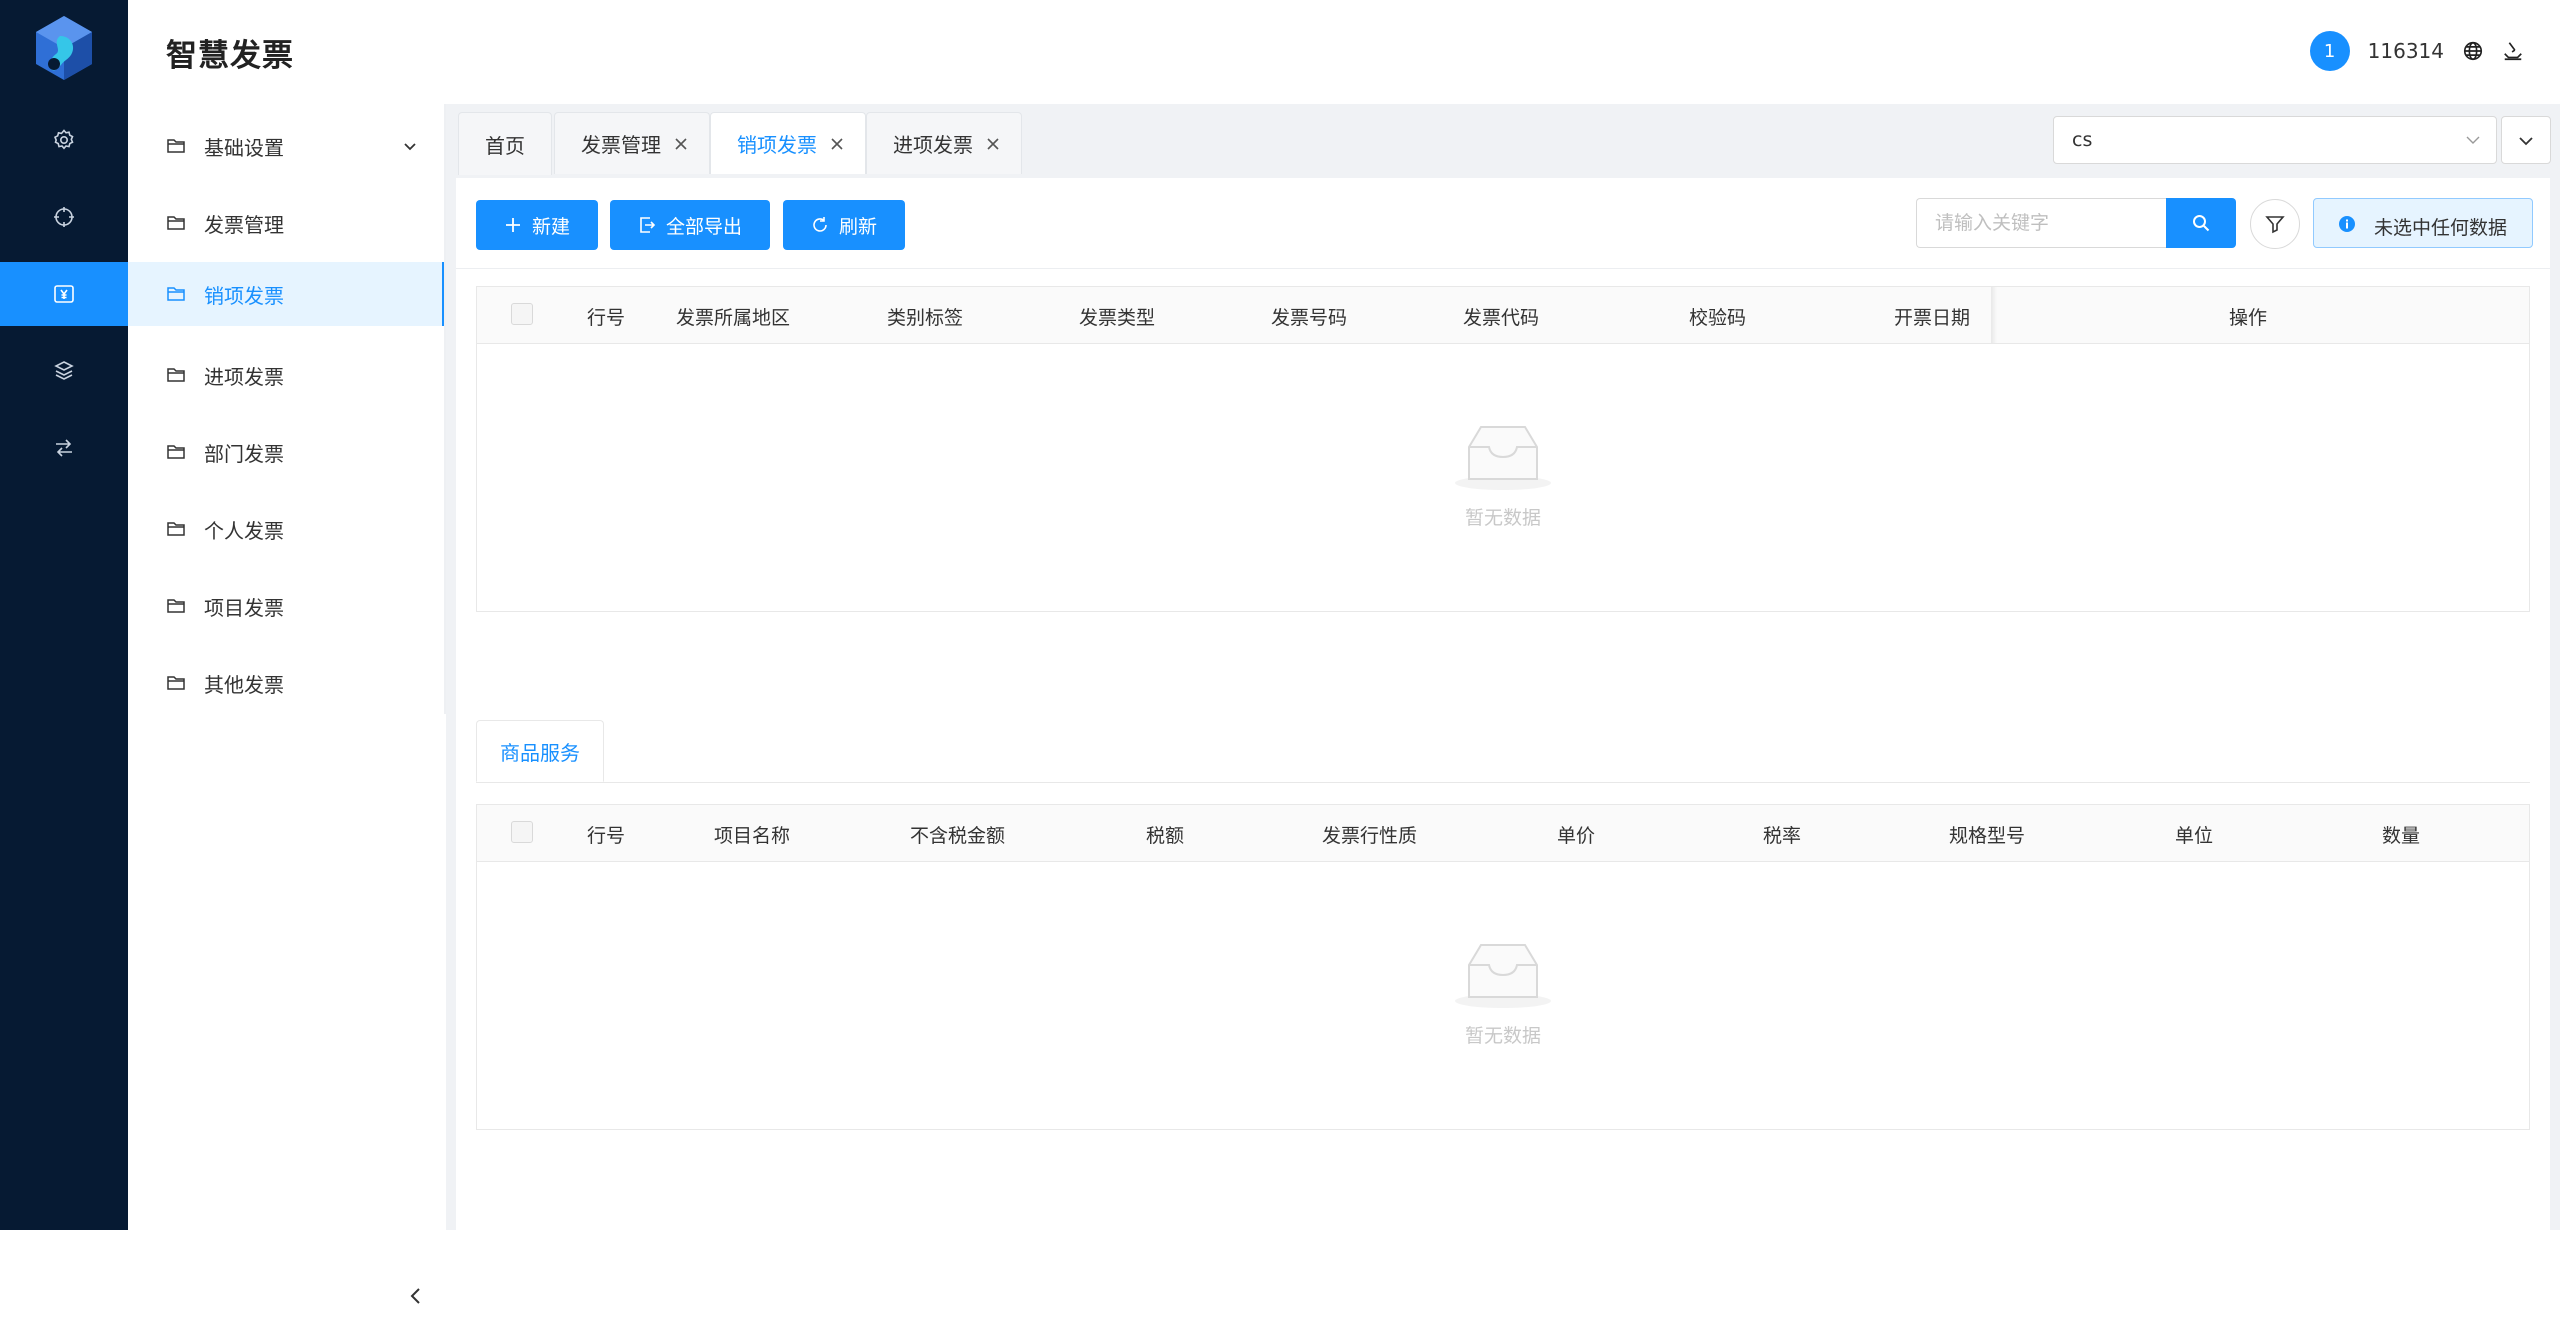  What do you see at coordinates (2082, 140) in the screenshot?
I see `company-select-value: cs` at bounding box center [2082, 140].